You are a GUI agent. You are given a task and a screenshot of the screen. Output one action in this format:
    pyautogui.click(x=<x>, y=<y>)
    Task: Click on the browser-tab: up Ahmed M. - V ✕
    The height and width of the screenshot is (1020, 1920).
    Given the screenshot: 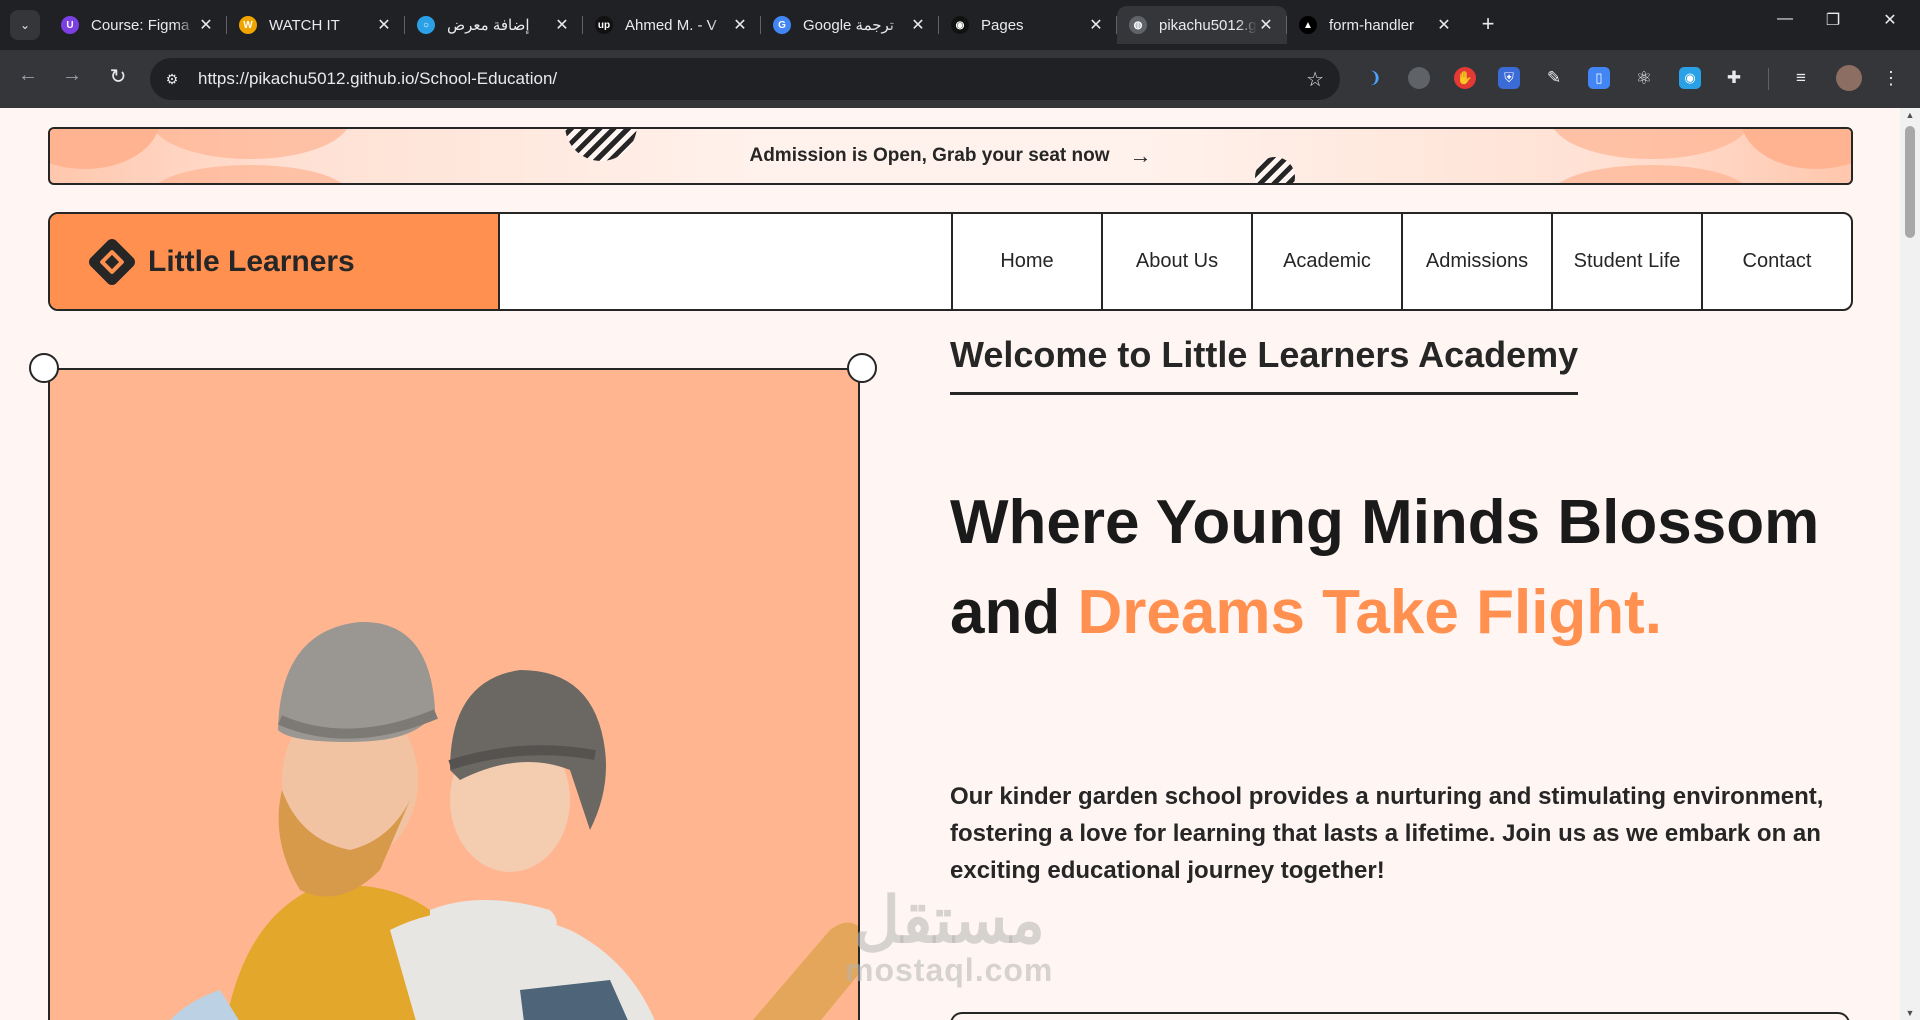 What is the action you would take?
    pyautogui.click(x=672, y=25)
    